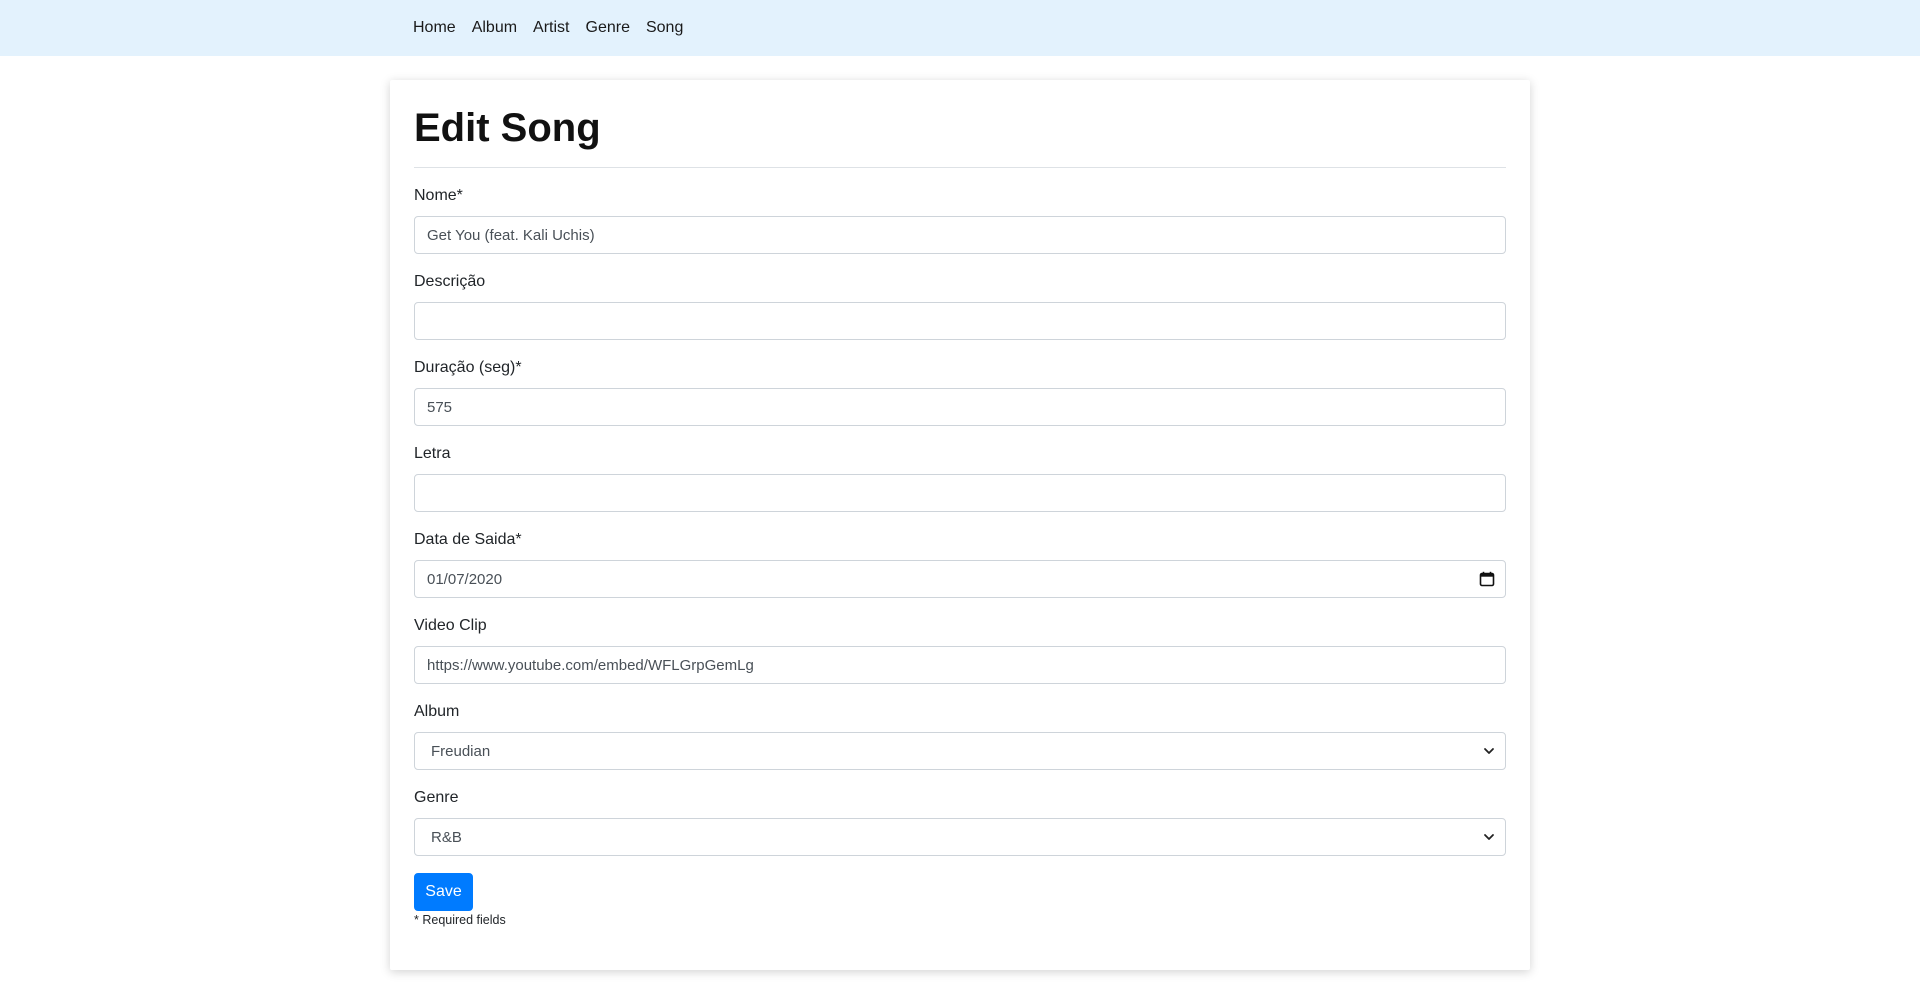 The width and height of the screenshot is (1920, 994). I want to click on genre-value: R&B, so click(446, 837).